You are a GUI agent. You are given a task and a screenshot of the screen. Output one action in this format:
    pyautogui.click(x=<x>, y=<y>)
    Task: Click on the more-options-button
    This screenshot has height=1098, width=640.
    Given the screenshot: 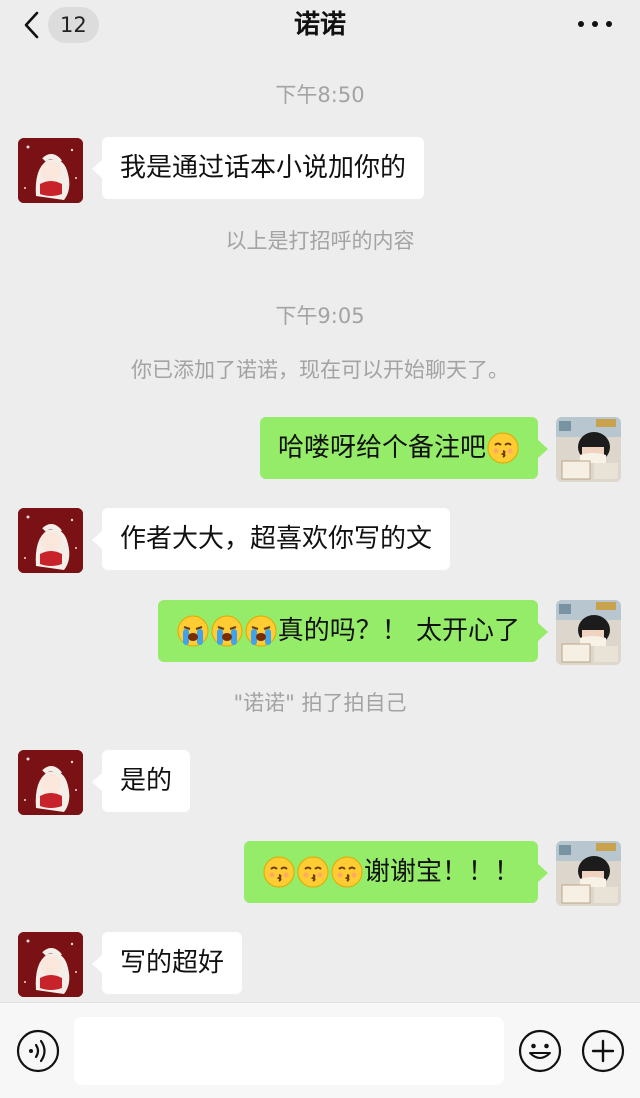 What is the action you would take?
    pyautogui.click(x=595, y=24)
    